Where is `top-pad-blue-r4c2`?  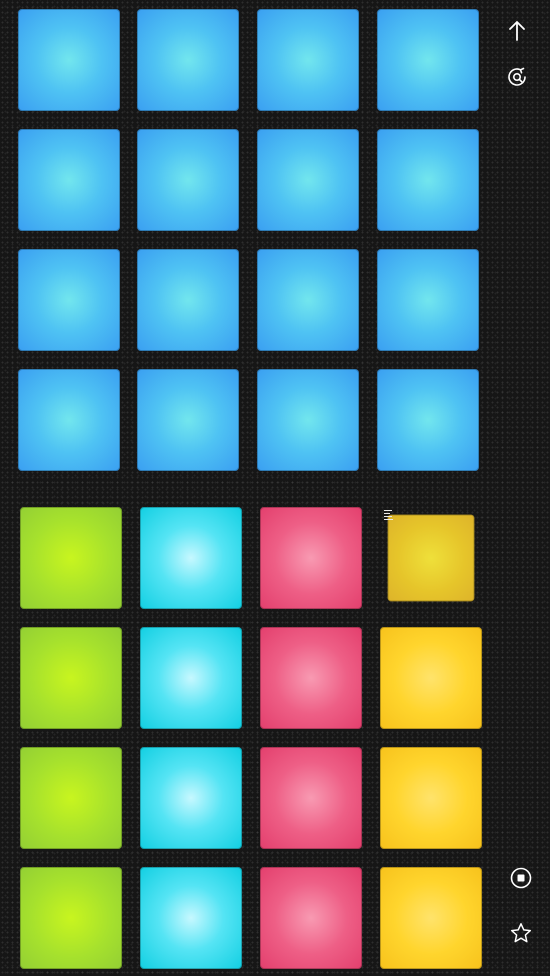 top-pad-blue-r4c2 is located at coordinates (188, 420).